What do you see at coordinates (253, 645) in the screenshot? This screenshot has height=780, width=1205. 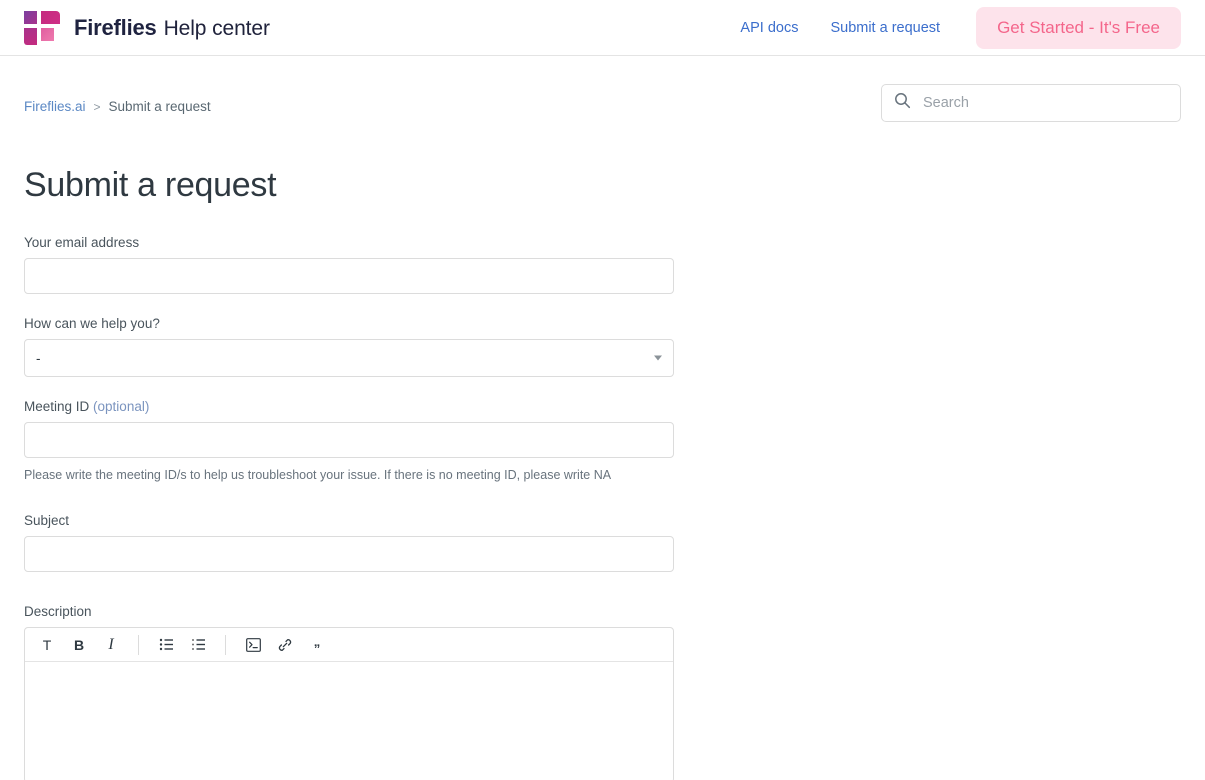 I see `code-block-icon` at bounding box center [253, 645].